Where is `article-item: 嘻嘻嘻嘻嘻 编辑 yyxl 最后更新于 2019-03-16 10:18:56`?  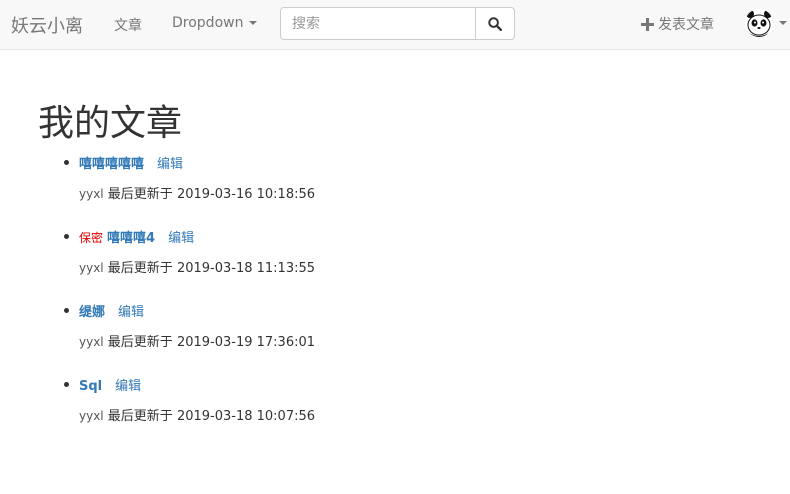
article-item: 嘻嘻嘻嘻嘻 编辑 yyxl 最后更新于 2019-03-16 10:18:56 is located at coordinates (414, 190).